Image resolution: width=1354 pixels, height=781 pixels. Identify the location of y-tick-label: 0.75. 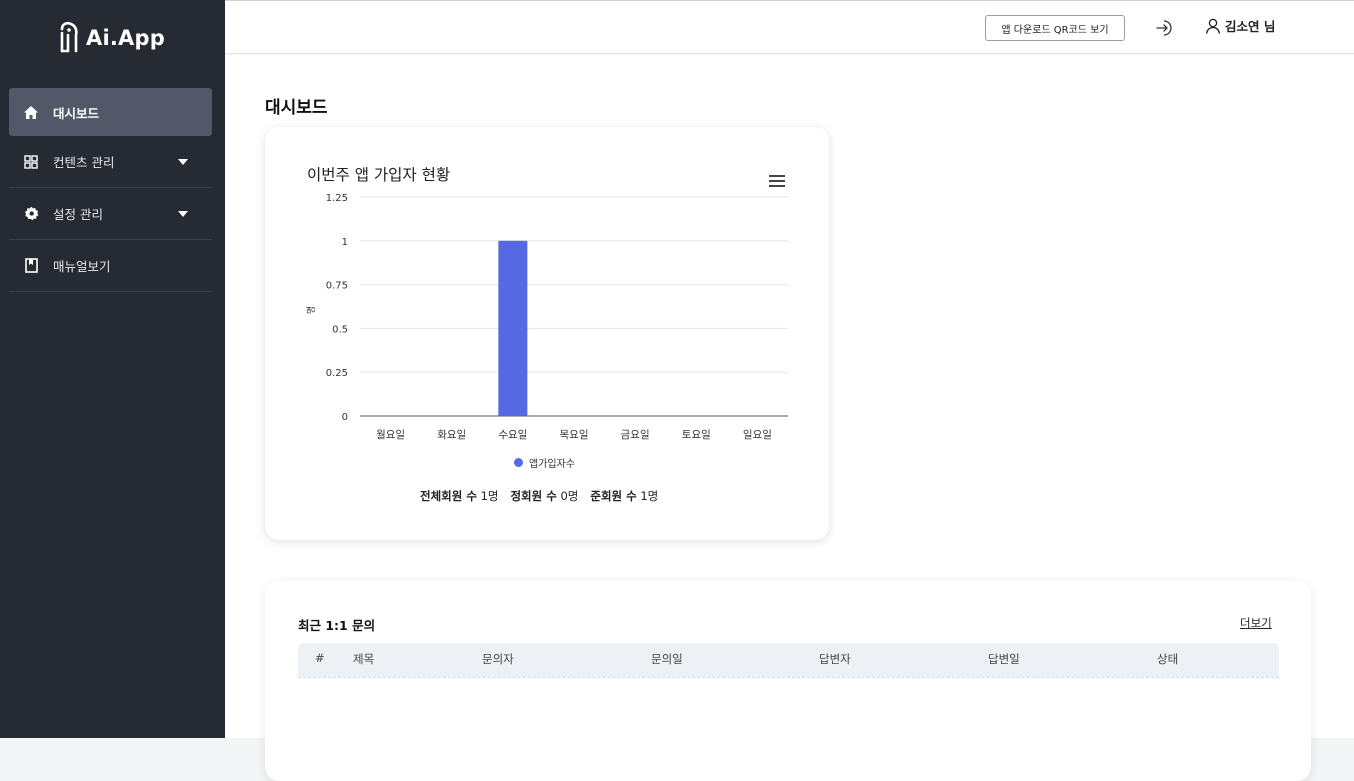
(337, 286).